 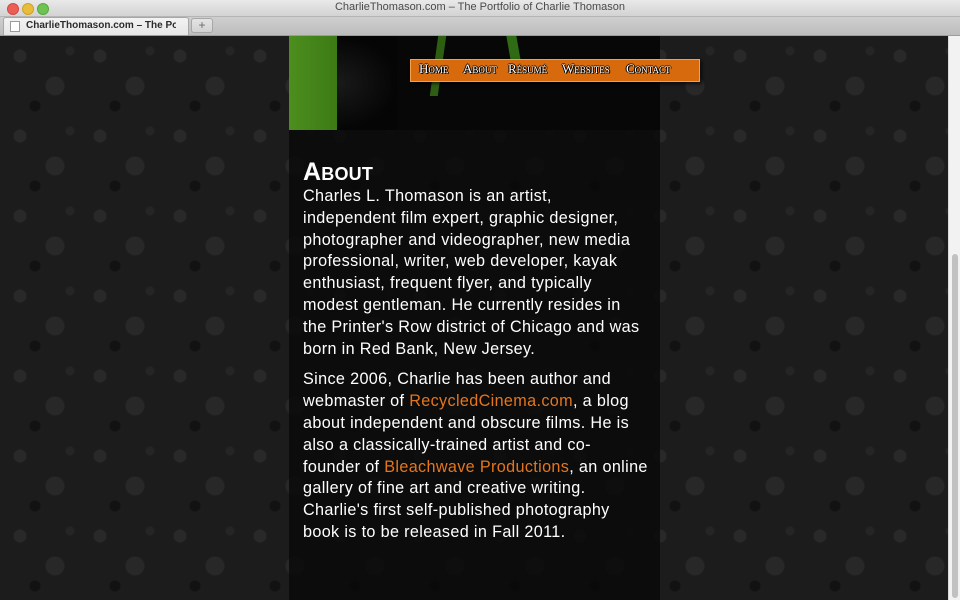 What do you see at coordinates (15, 26) in the screenshot?
I see `page-favicon-icon` at bounding box center [15, 26].